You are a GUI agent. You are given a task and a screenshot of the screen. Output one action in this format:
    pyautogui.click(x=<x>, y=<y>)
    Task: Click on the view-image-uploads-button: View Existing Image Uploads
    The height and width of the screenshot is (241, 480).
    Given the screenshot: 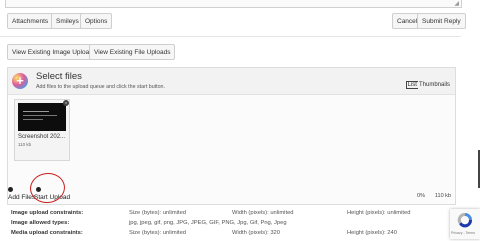 What is the action you would take?
    pyautogui.click(x=54, y=52)
    